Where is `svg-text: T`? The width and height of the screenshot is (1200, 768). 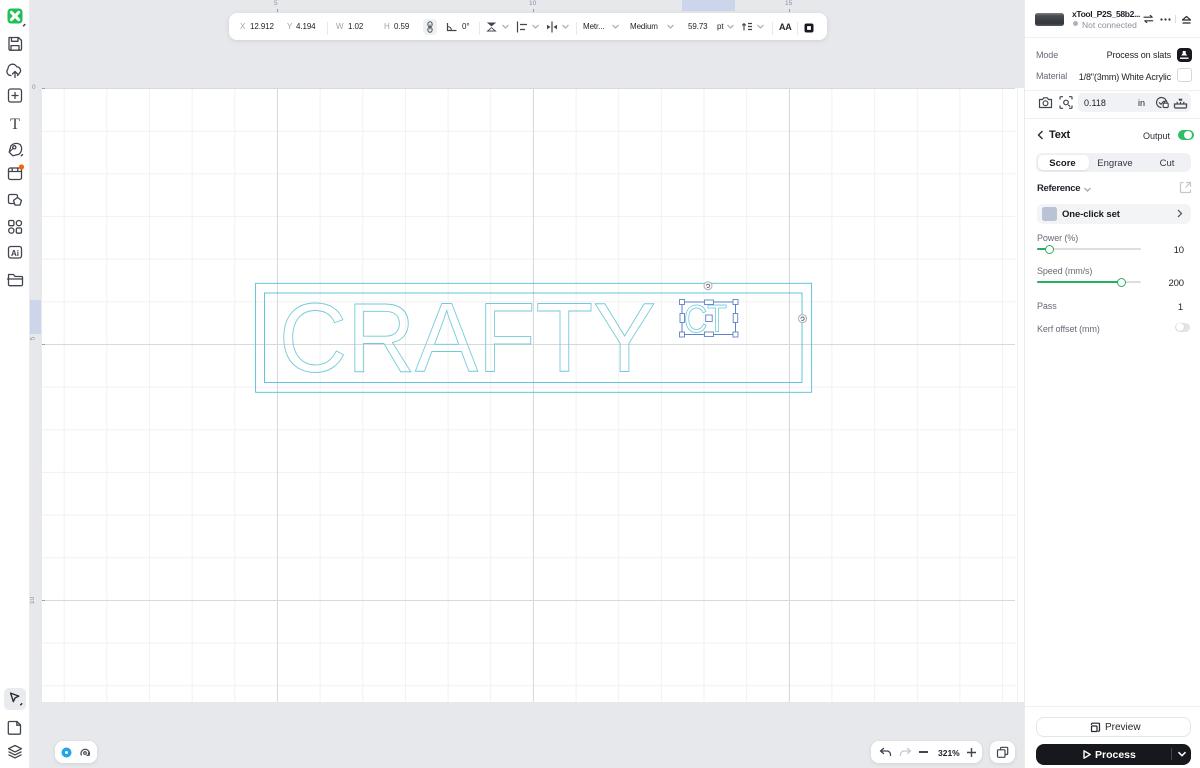 svg-text: T is located at coordinates (15, 124).